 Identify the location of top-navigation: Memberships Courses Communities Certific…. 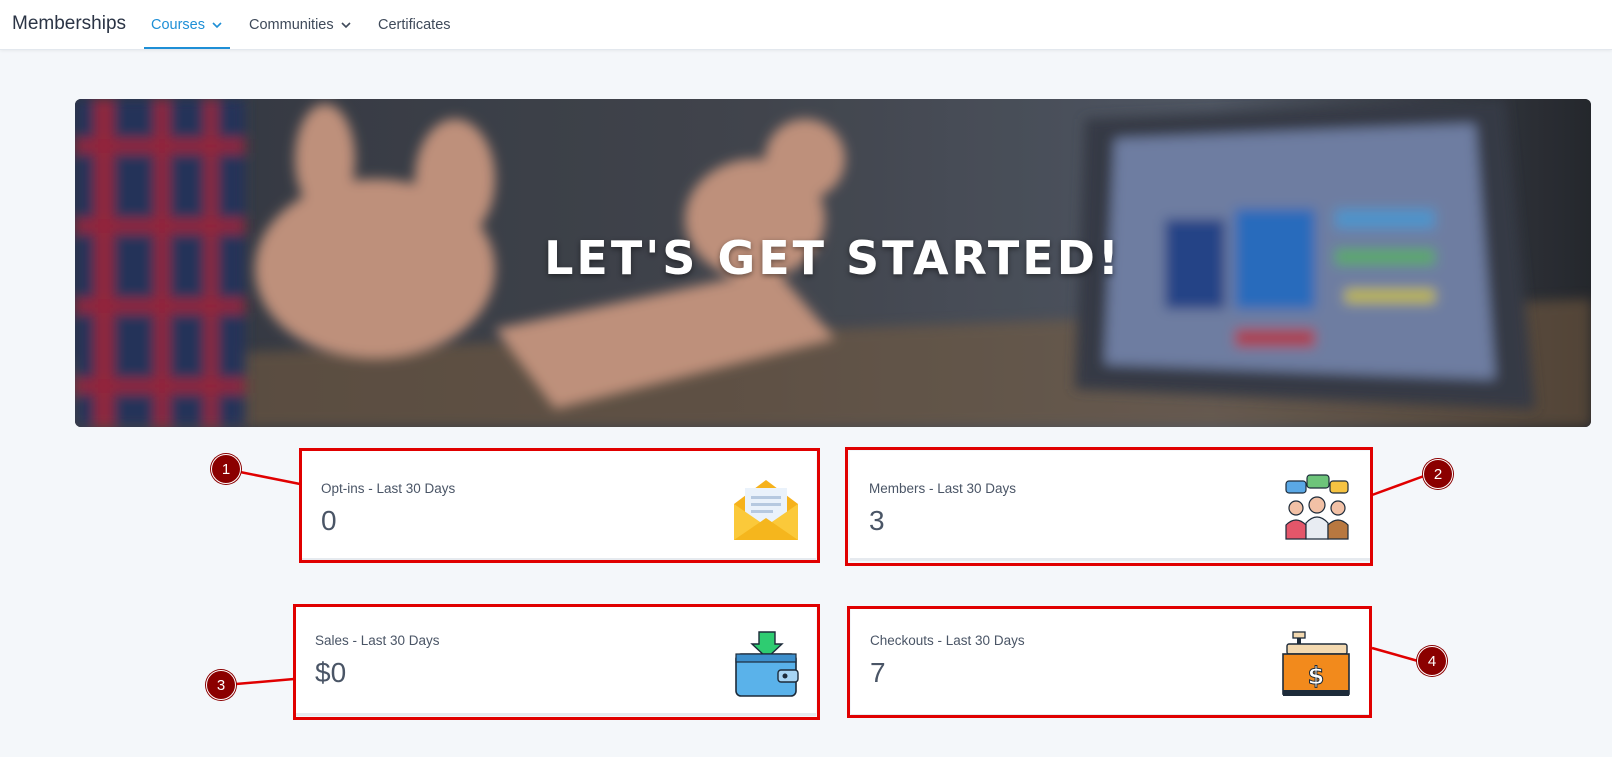
(806, 25).